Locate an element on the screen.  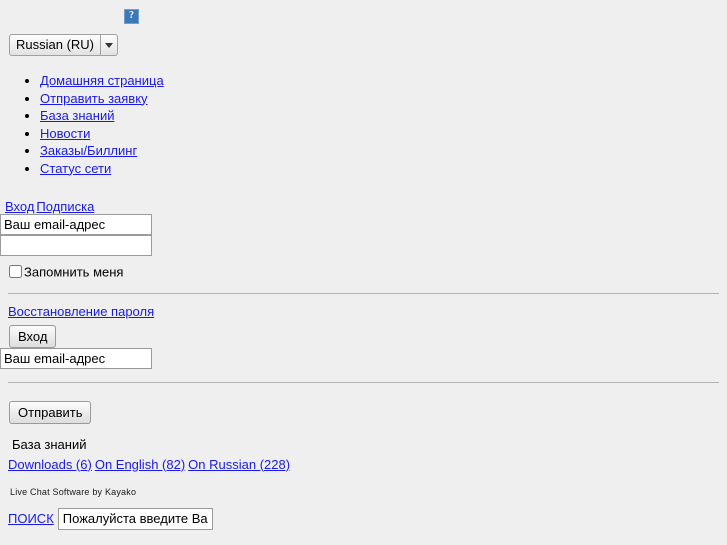
search-input is located at coordinates (135, 518).